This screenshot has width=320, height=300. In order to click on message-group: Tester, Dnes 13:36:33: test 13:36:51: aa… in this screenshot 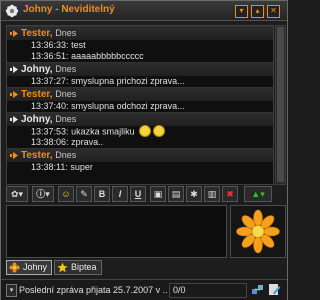, I will do `click(140, 44)`.